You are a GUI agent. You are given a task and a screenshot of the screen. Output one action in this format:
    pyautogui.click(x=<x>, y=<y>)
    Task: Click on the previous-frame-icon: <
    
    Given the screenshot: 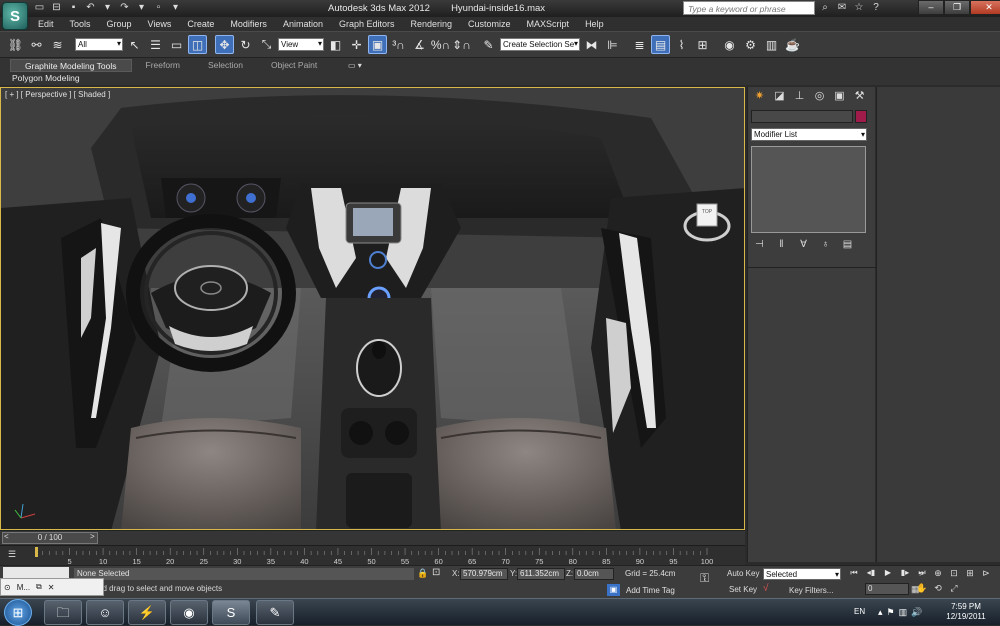 What is the action you would take?
    pyautogui.click(x=6, y=536)
    